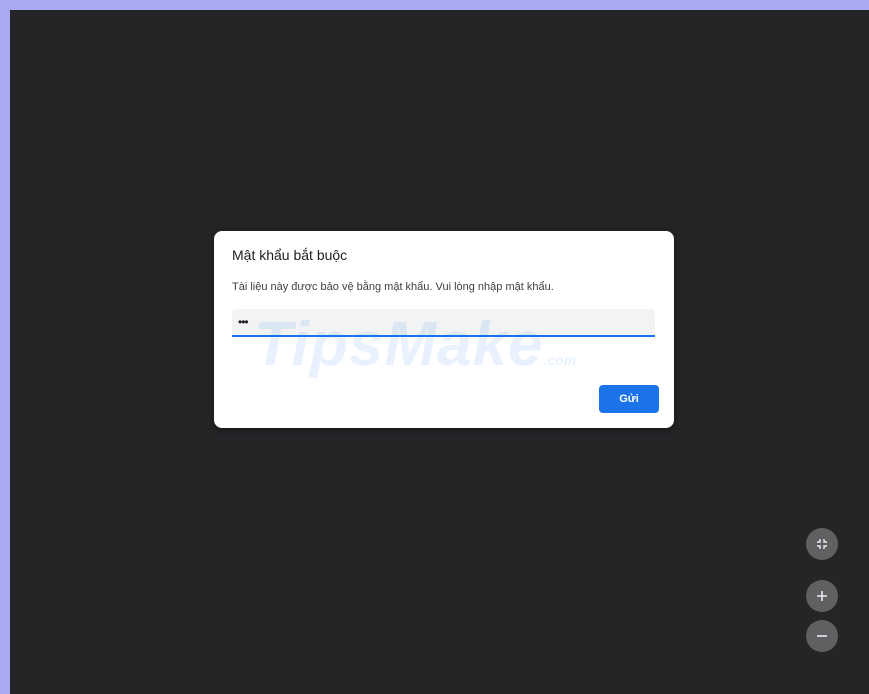 The height and width of the screenshot is (694, 869). What do you see at coordinates (629, 399) in the screenshot?
I see `submit-button: Gửi` at bounding box center [629, 399].